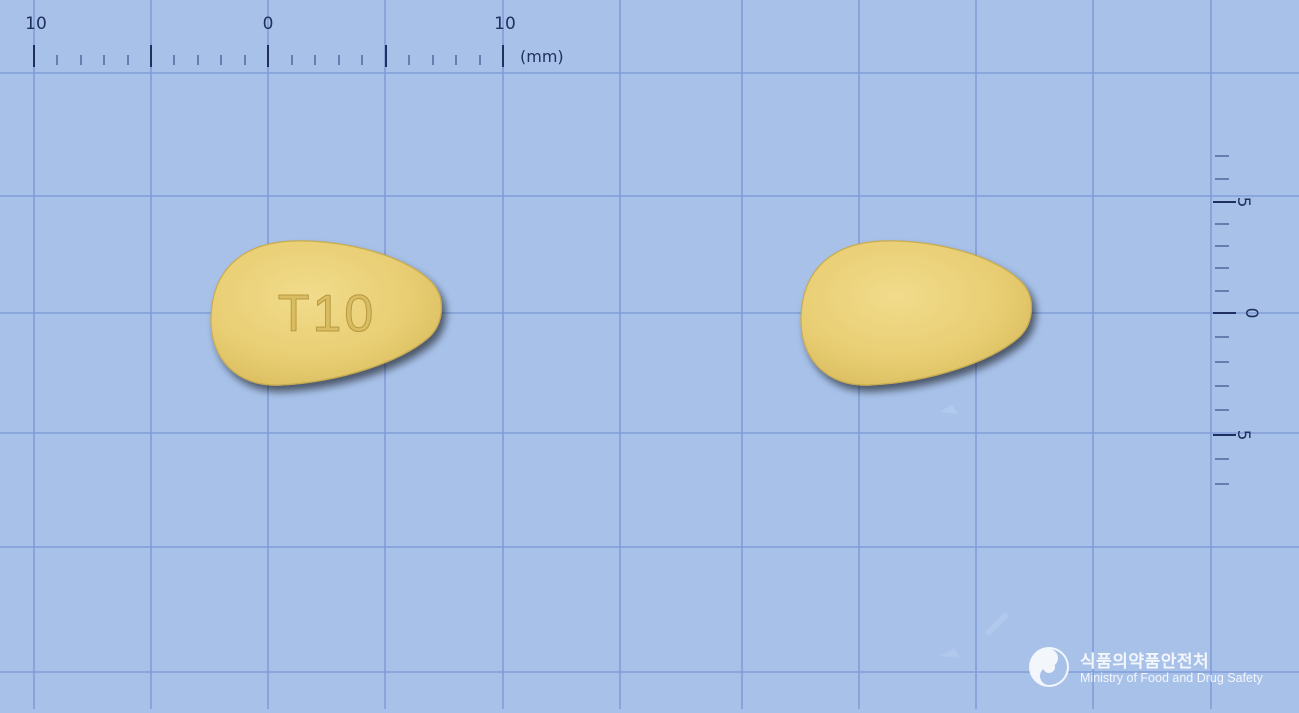 The height and width of the screenshot is (713, 1299). I want to click on watermark-org-korean: 식품의약품안전처, so click(1145, 662).